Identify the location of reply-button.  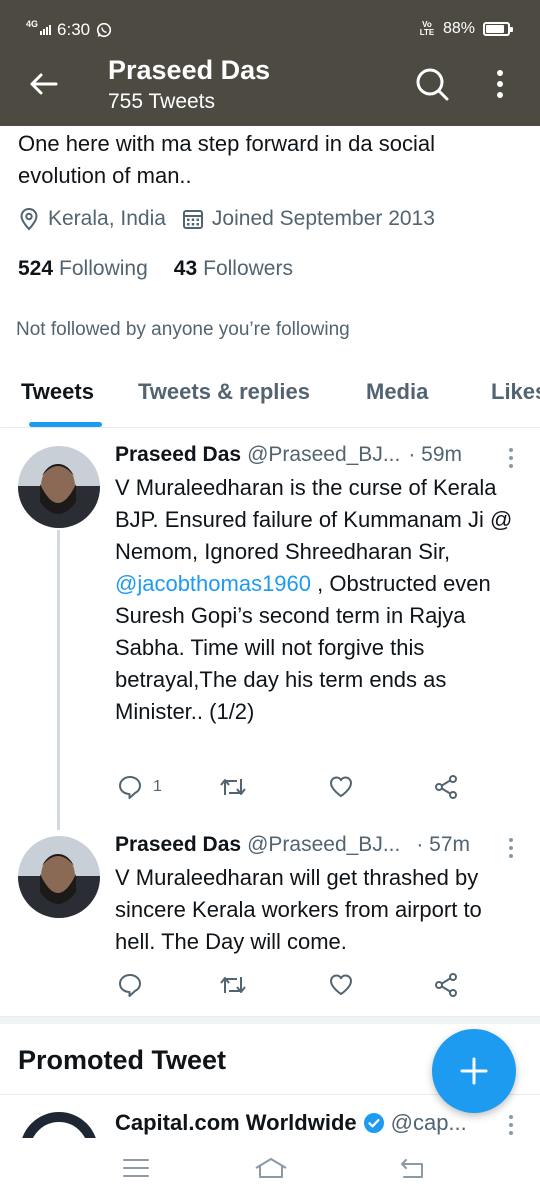
(135, 985).